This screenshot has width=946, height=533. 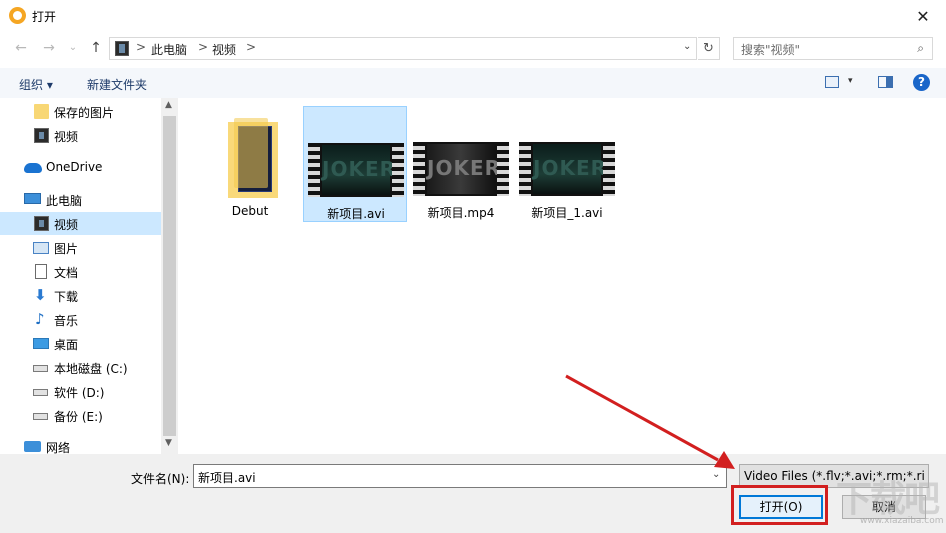 What do you see at coordinates (32, 446) in the screenshot?
I see `network-icon` at bounding box center [32, 446].